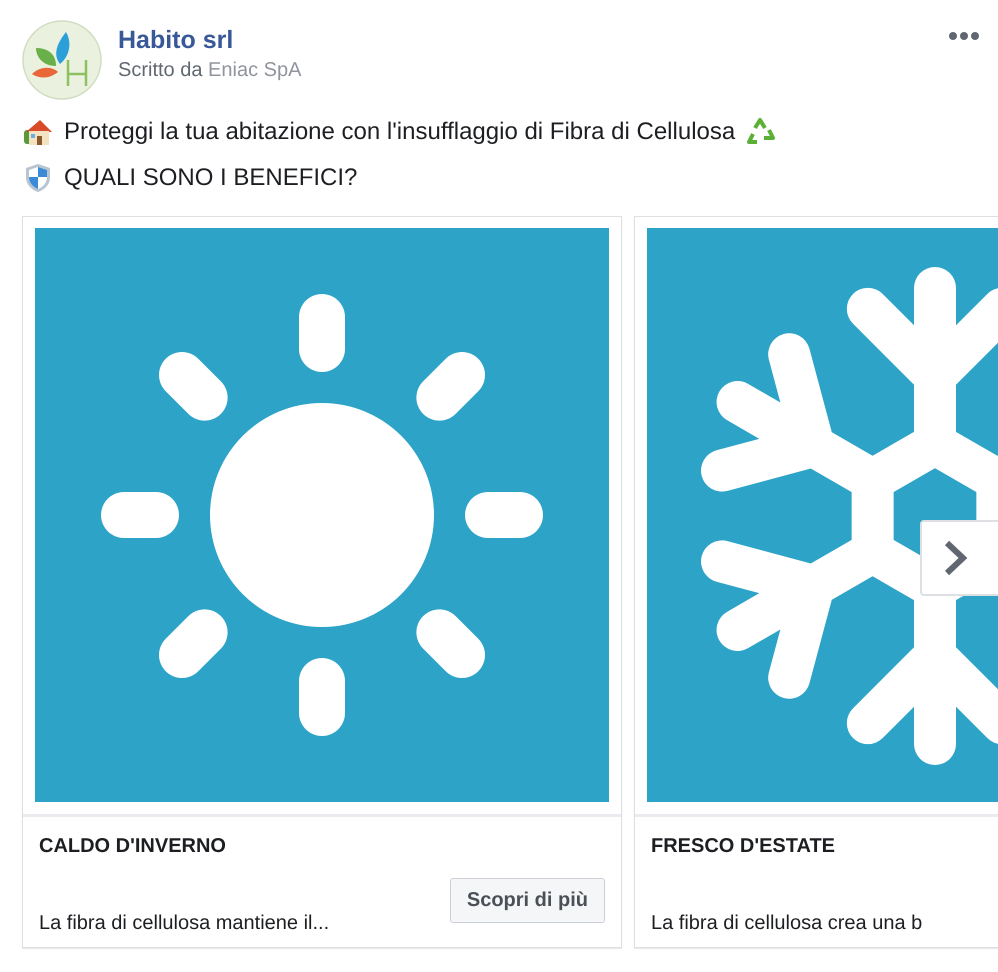 The height and width of the screenshot is (972, 998). Describe the element at coordinates (62, 60) in the screenshot. I see `logo-avatar` at that location.